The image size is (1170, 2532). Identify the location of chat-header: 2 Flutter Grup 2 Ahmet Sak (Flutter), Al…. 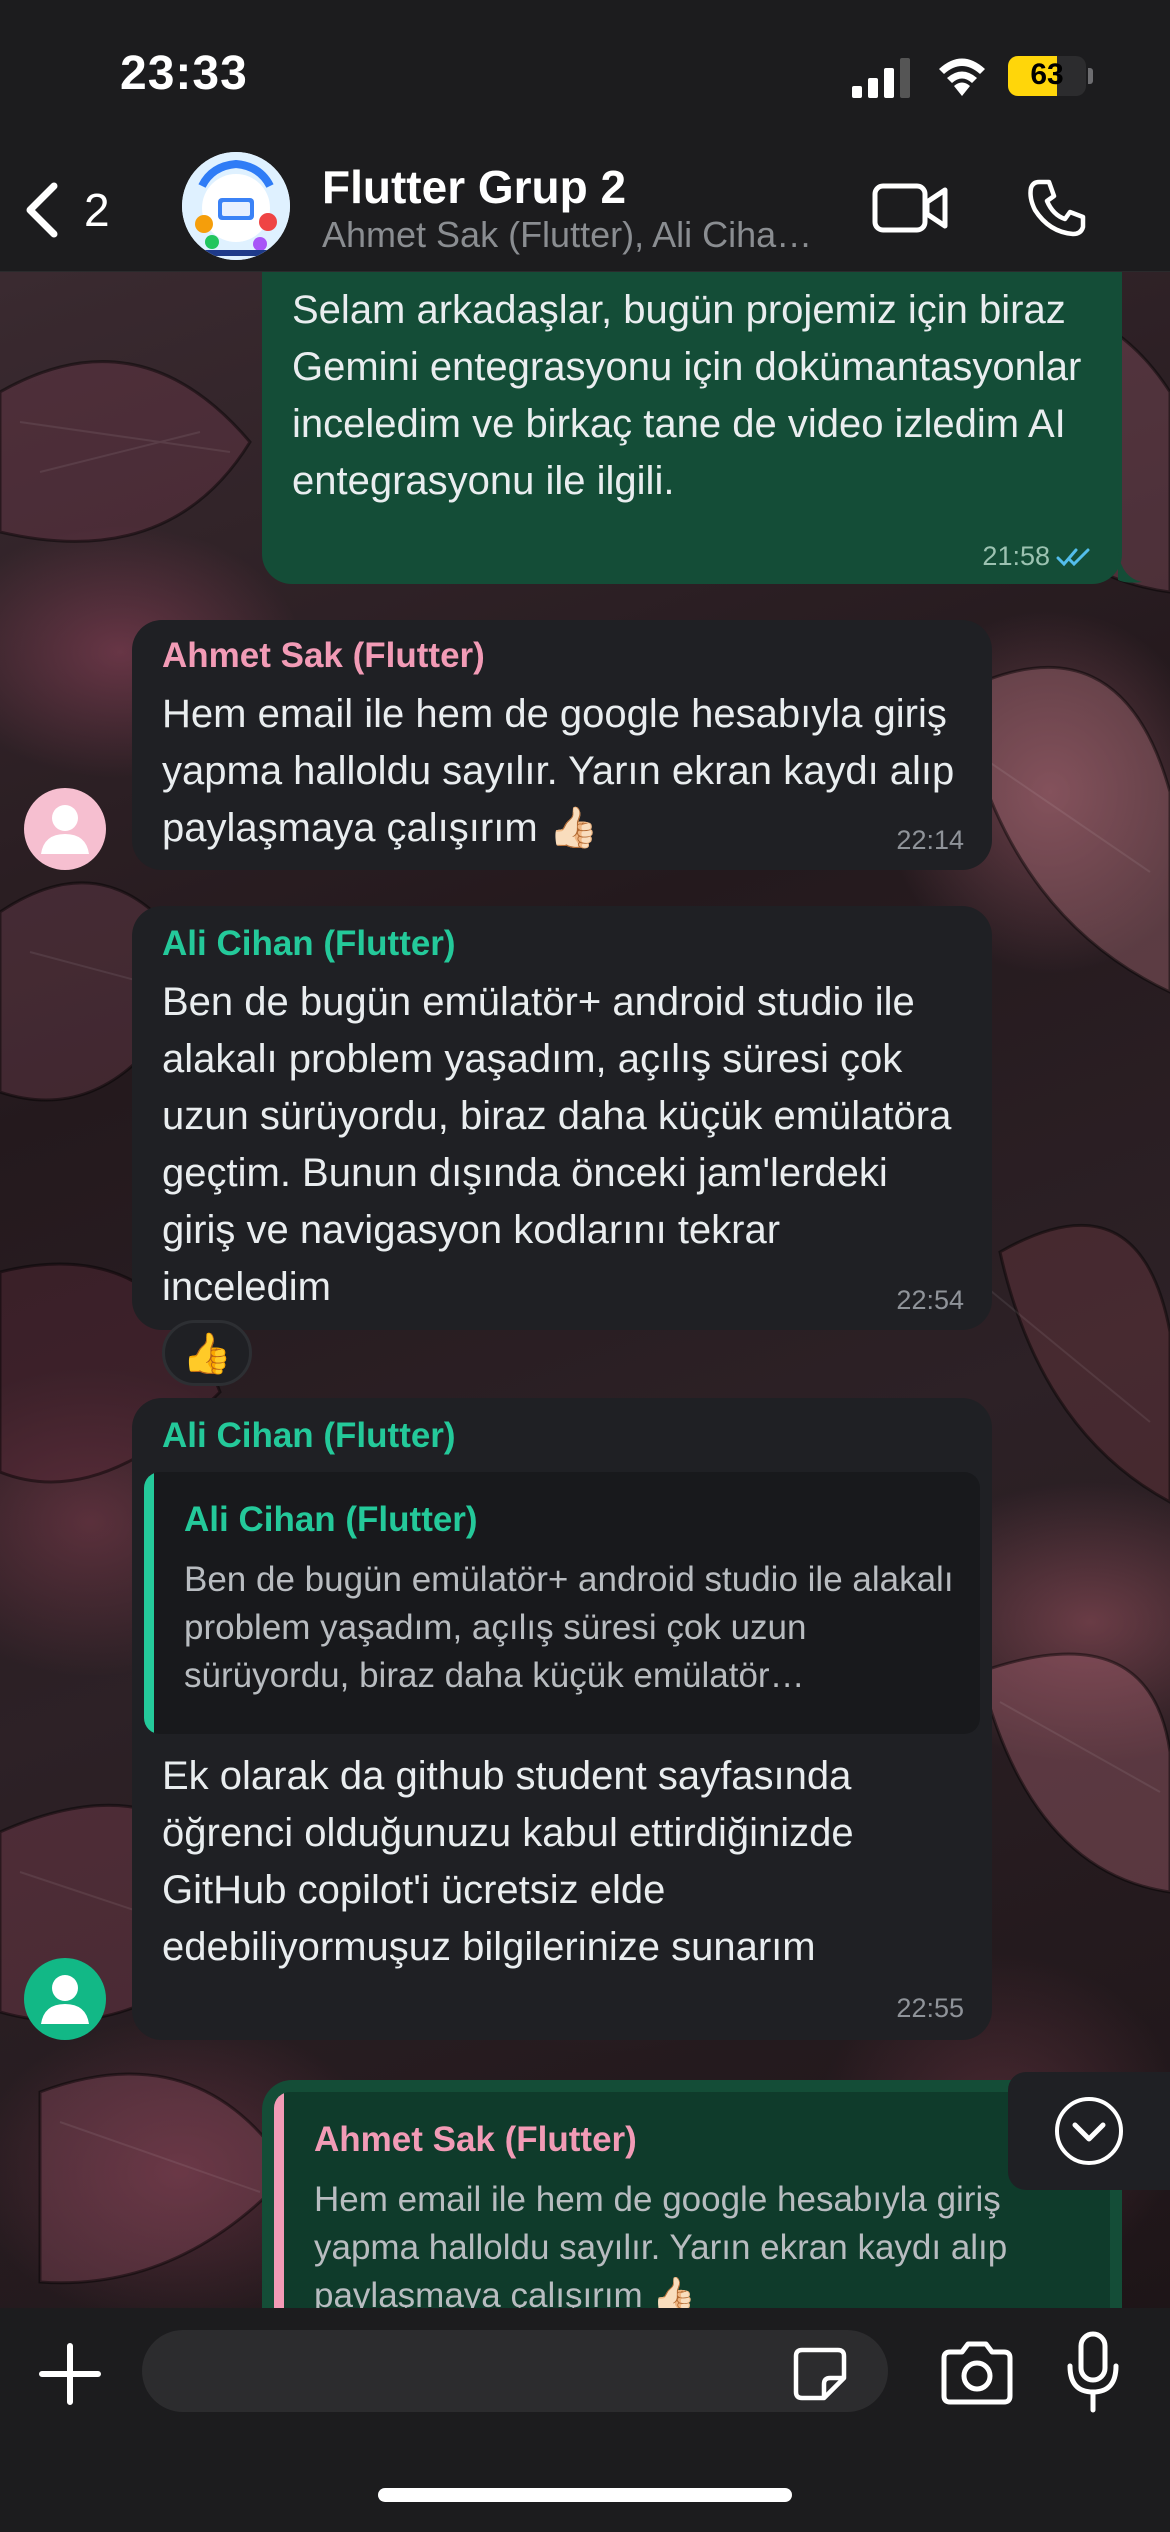
(585, 211).